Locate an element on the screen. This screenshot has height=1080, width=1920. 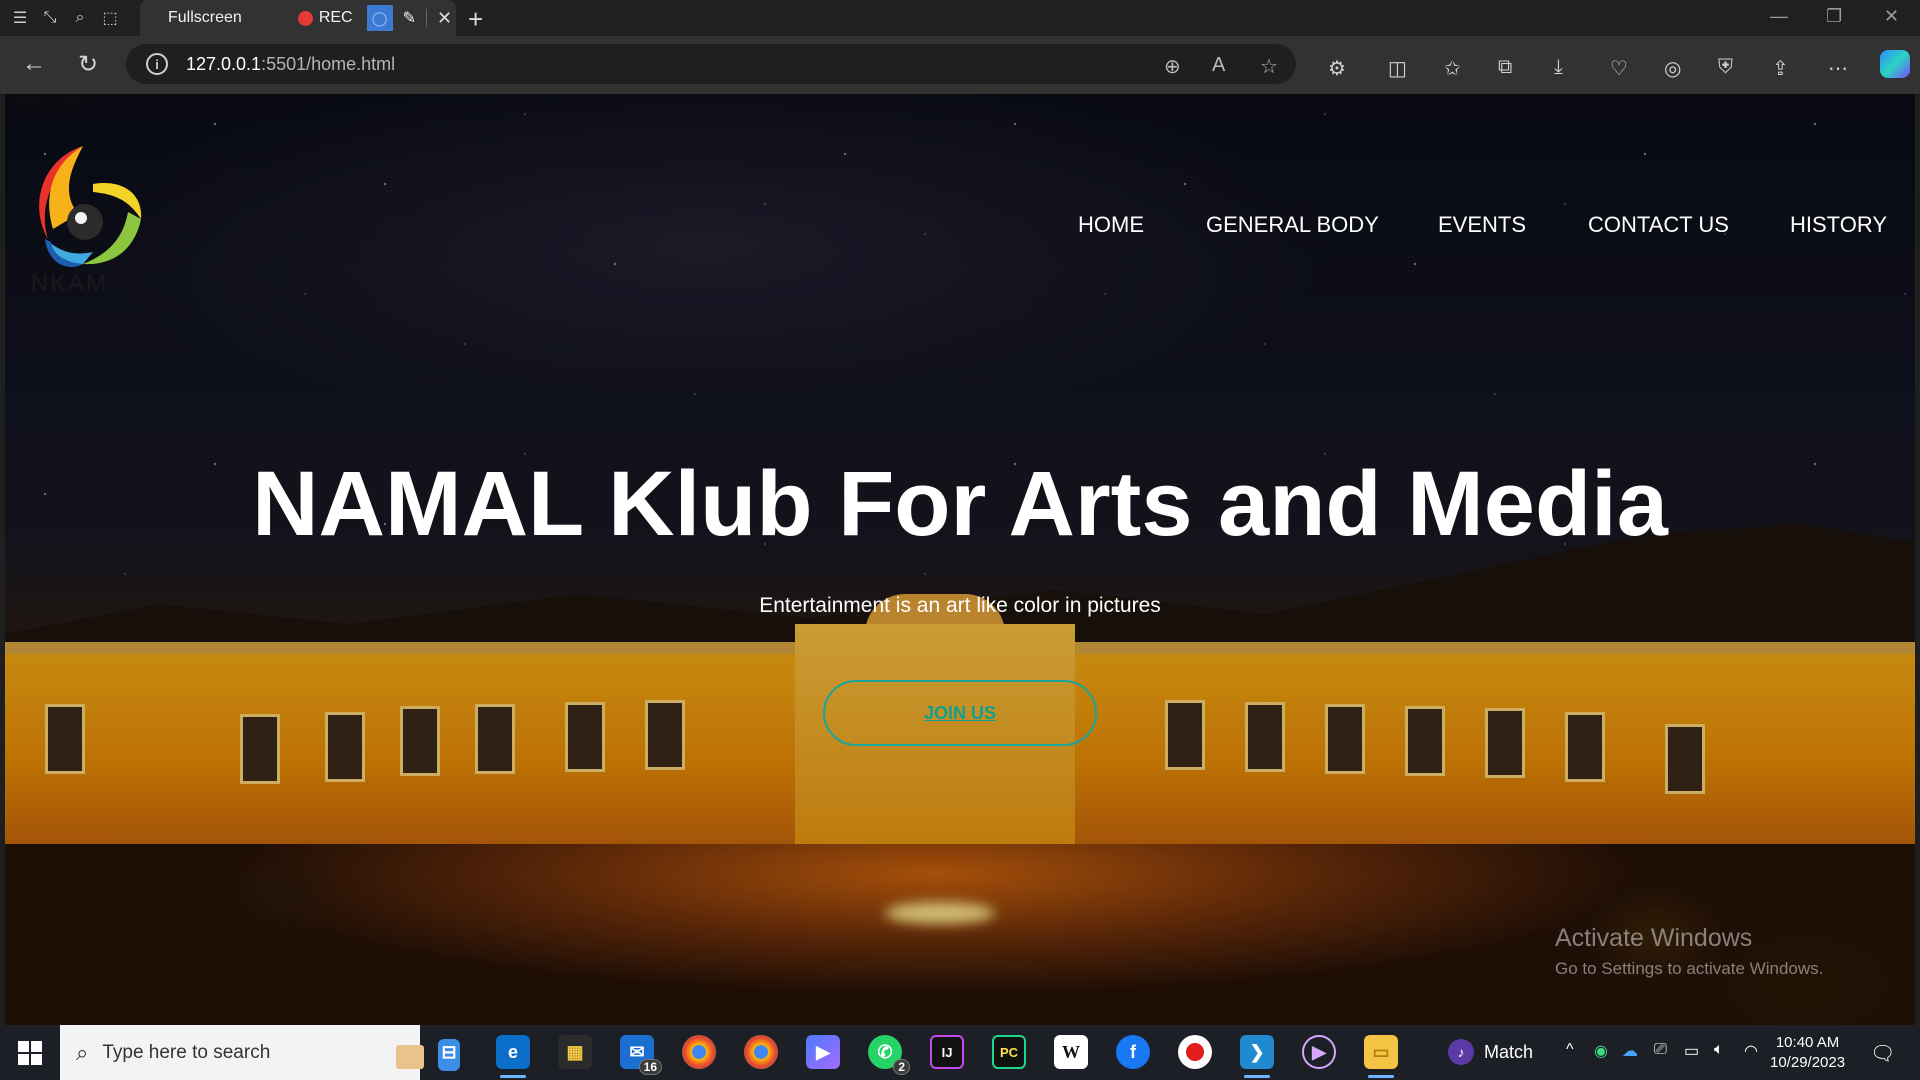
url-path: :5501/home.html is located at coordinates (328, 63).